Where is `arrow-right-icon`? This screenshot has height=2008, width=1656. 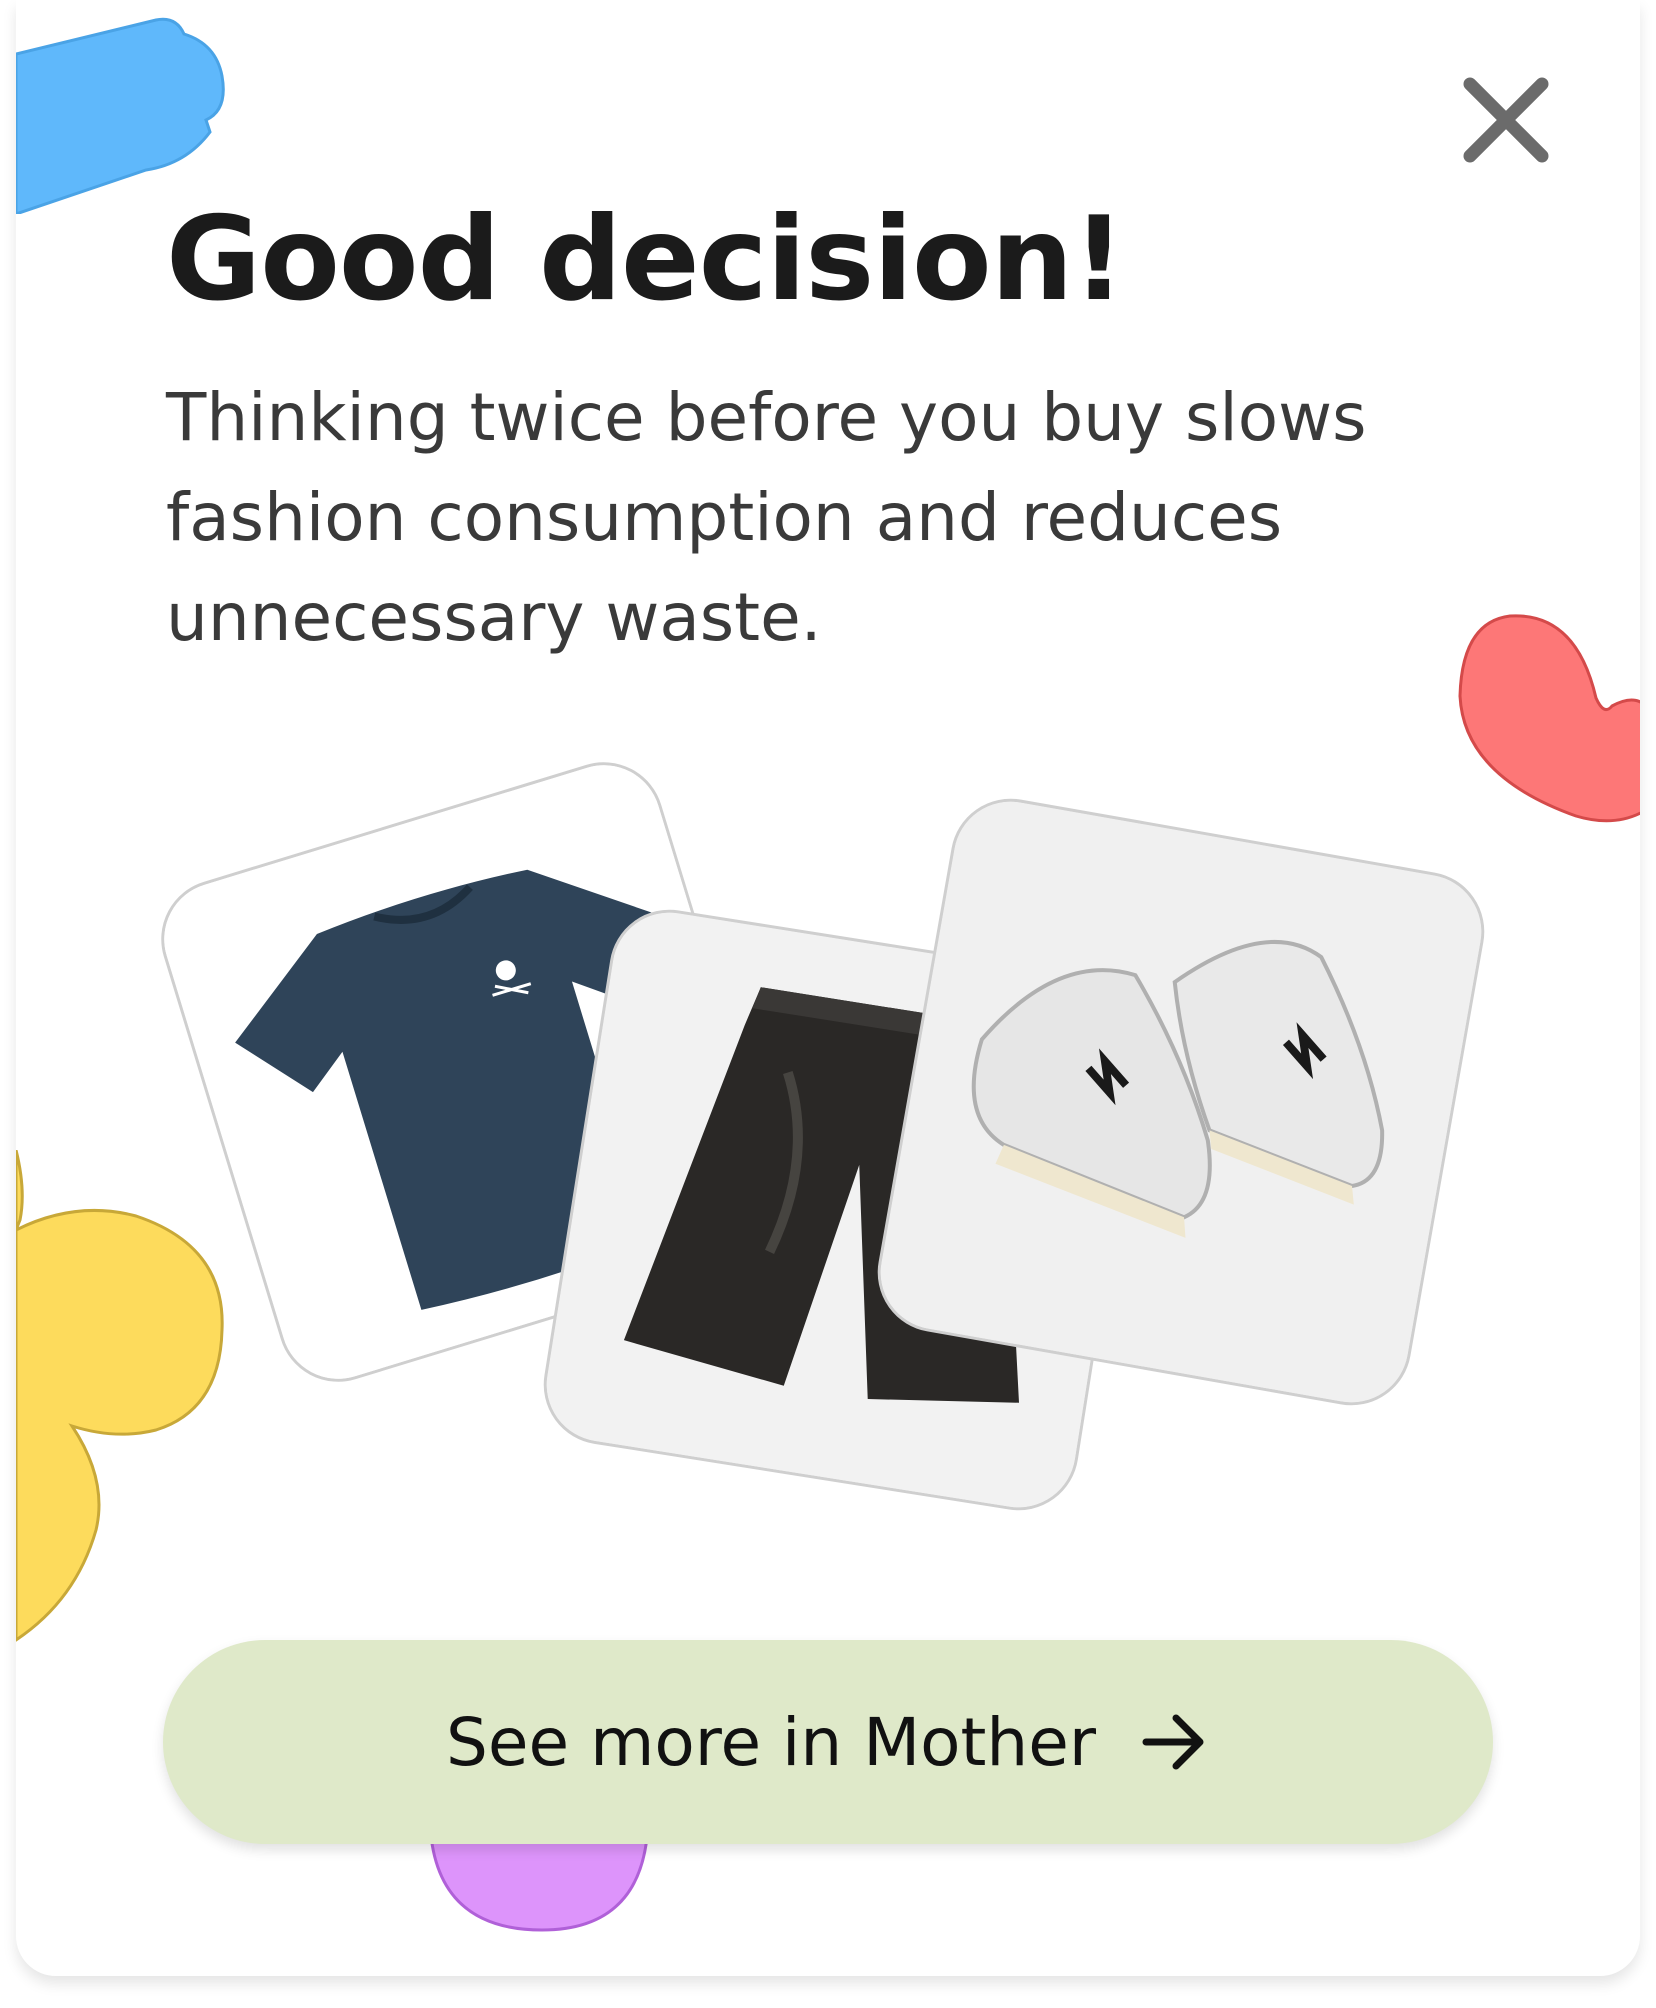
arrow-right-icon is located at coordinates (1173, 1742).